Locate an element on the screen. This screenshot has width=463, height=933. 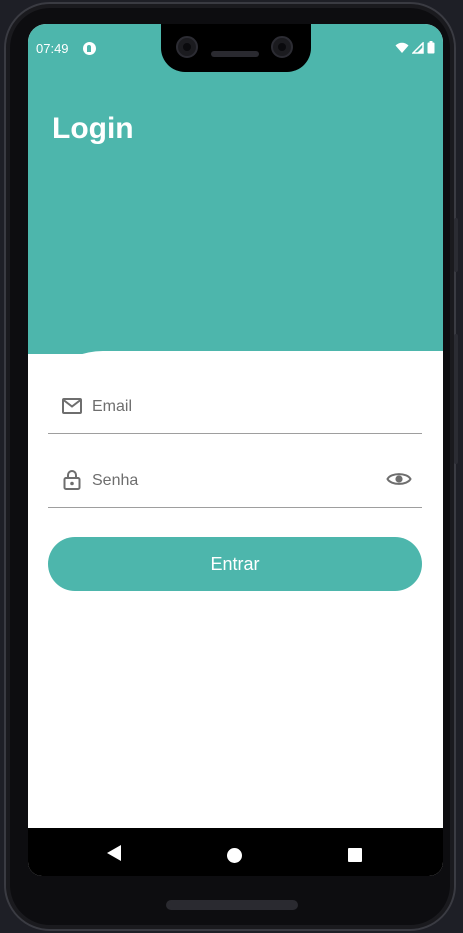
mail-icon is located at coordinates (72, 406).